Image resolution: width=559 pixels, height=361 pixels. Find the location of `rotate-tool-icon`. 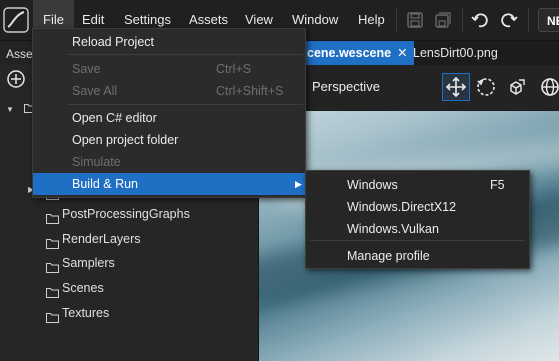

rotate-tool-icon is located at coordinates (486, 87).